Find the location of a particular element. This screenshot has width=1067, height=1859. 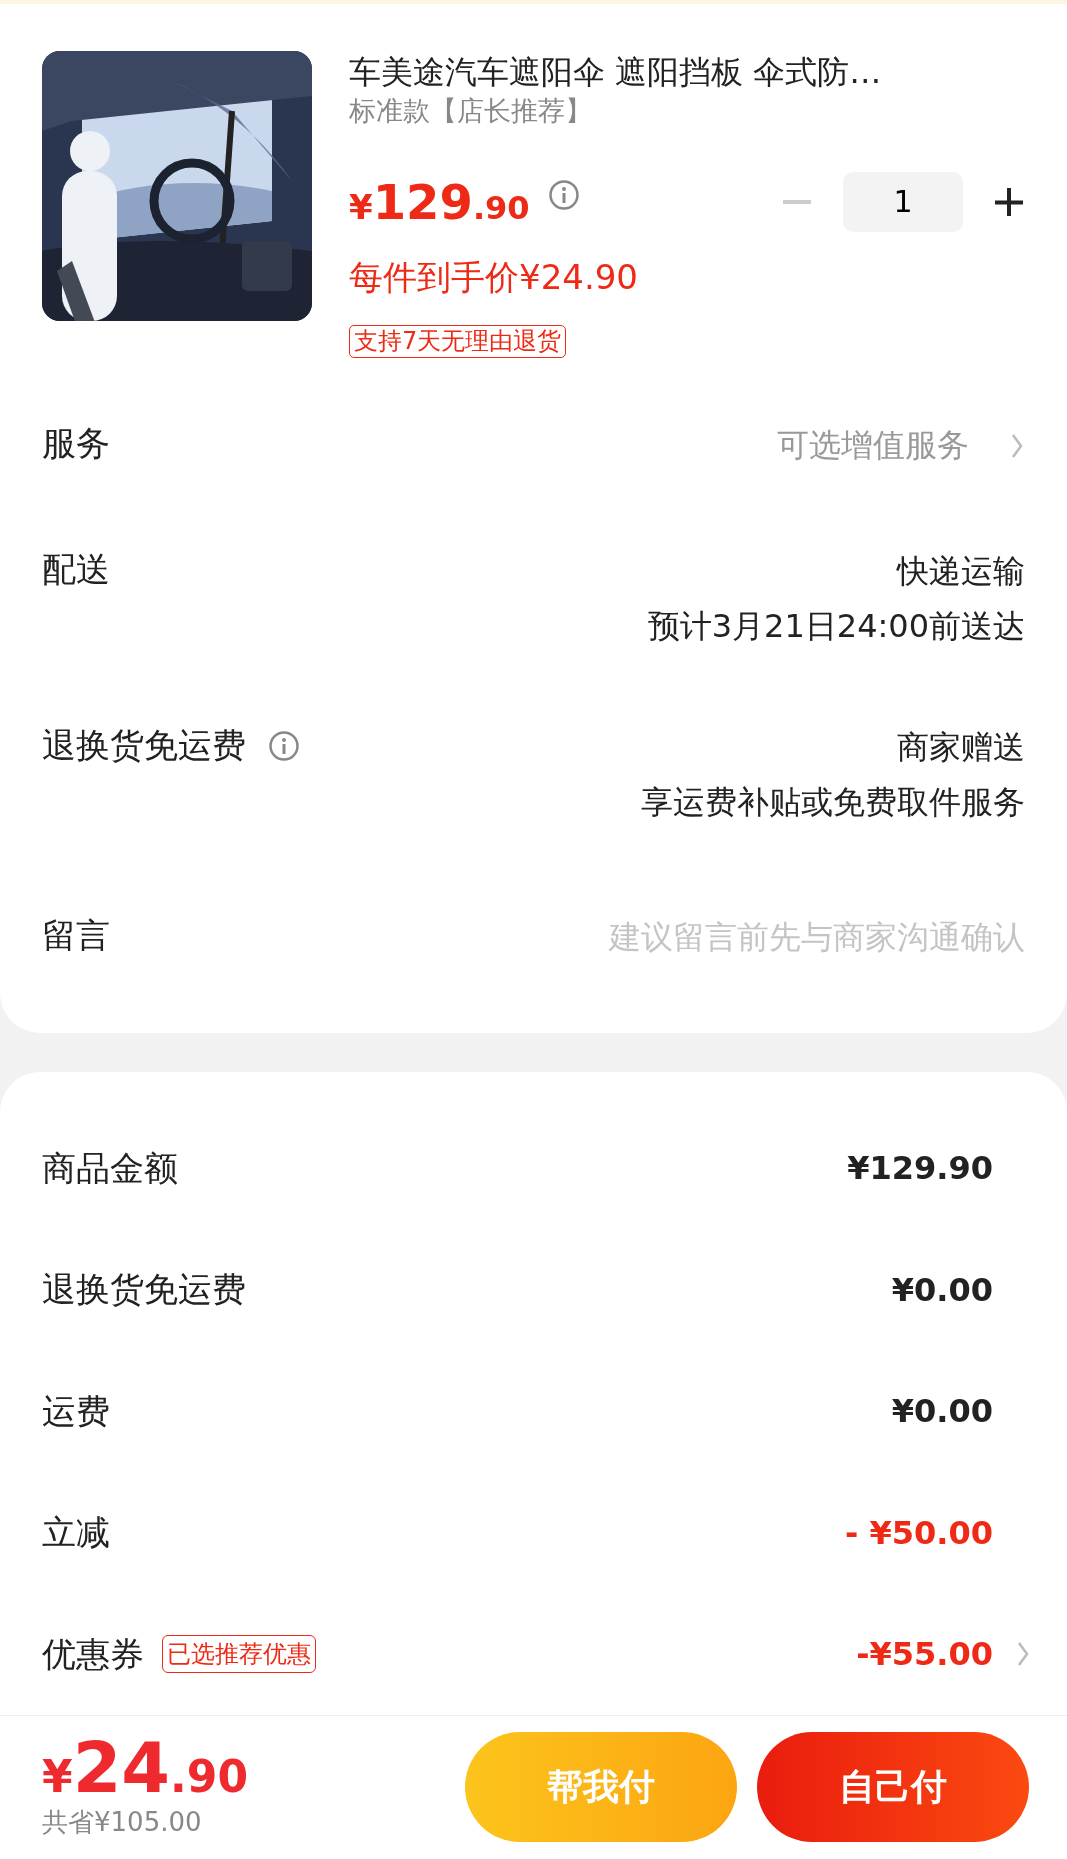

row-value: -¥55.00 is located at coordinates (924, 1655).